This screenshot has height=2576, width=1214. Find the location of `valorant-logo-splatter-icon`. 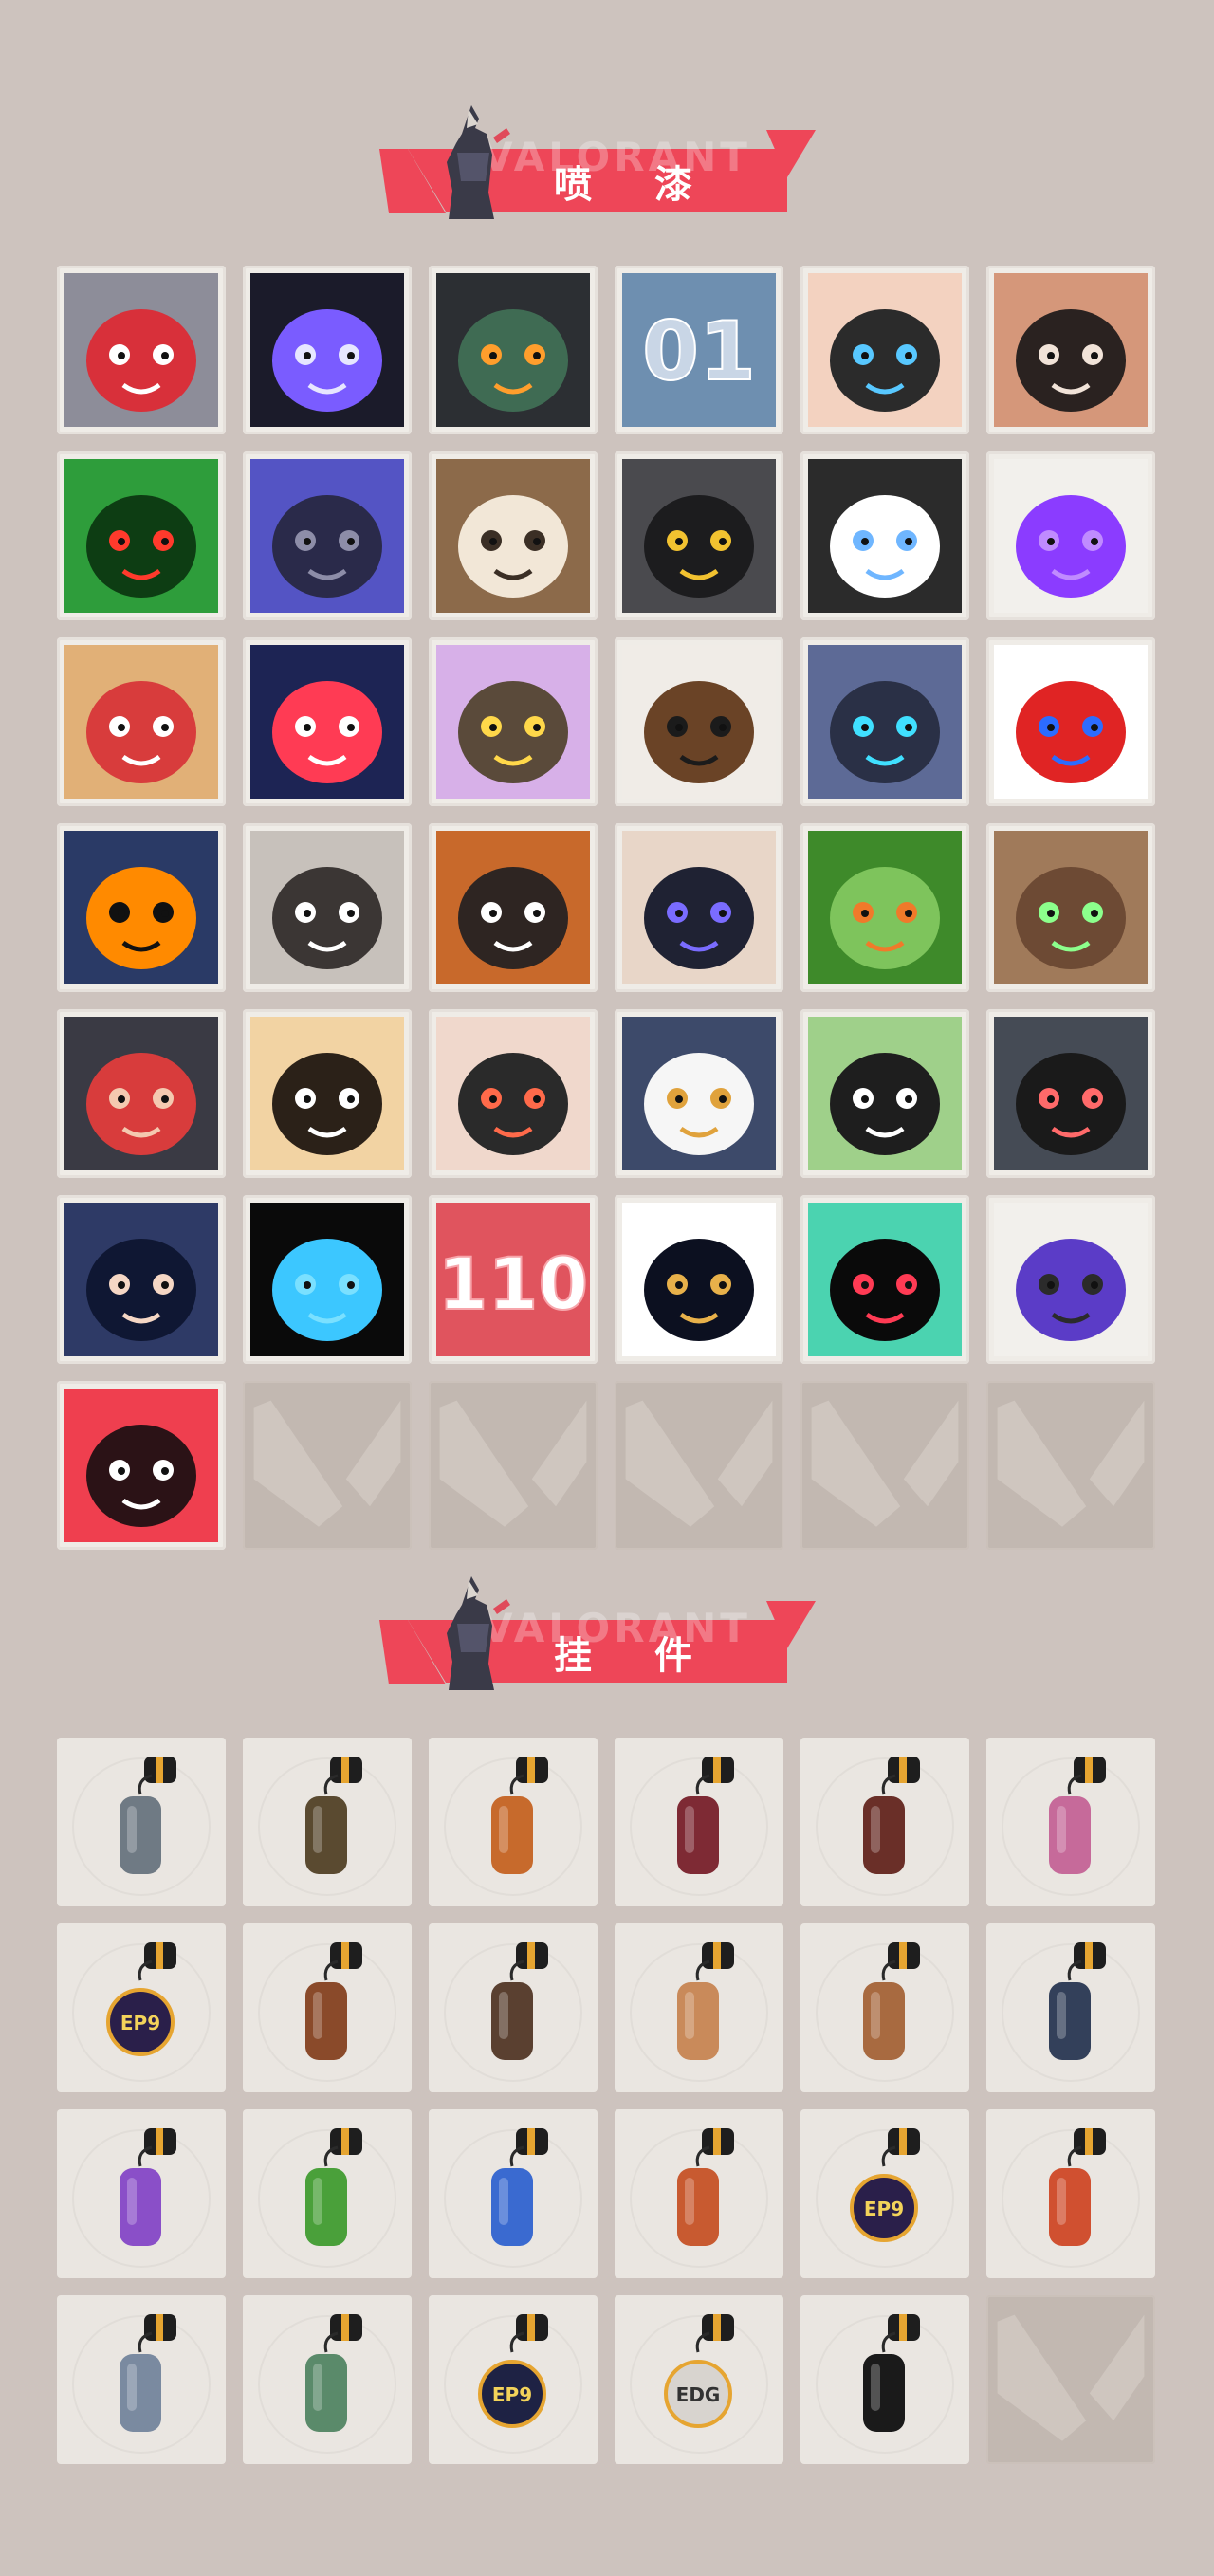

valorant-logo-splatter-icon is located at coordinates (885, 1279).